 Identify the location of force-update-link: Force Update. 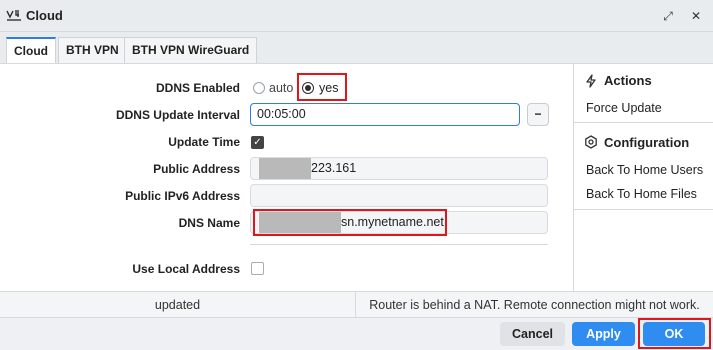
(624, 108).